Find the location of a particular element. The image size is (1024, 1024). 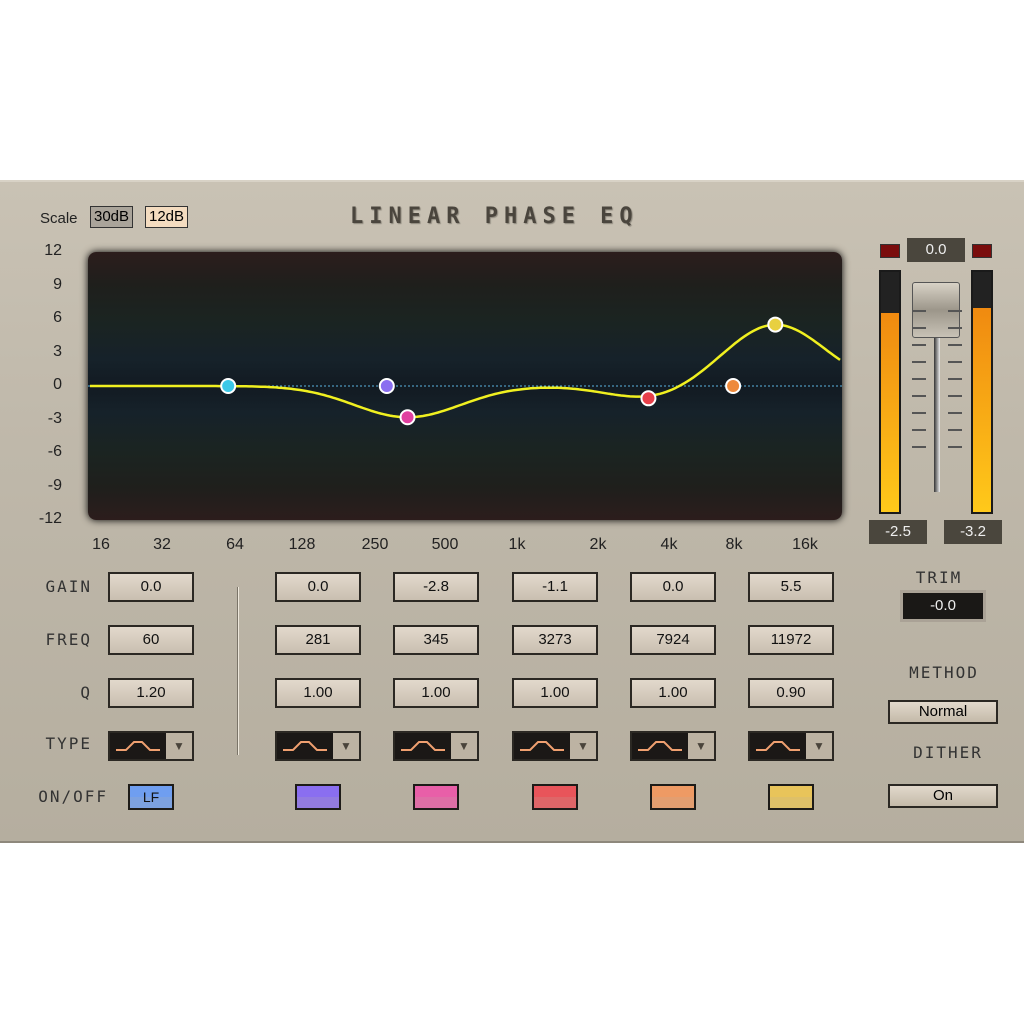

q-field-band-4: 1.00 is located at coordinates (555, 693).